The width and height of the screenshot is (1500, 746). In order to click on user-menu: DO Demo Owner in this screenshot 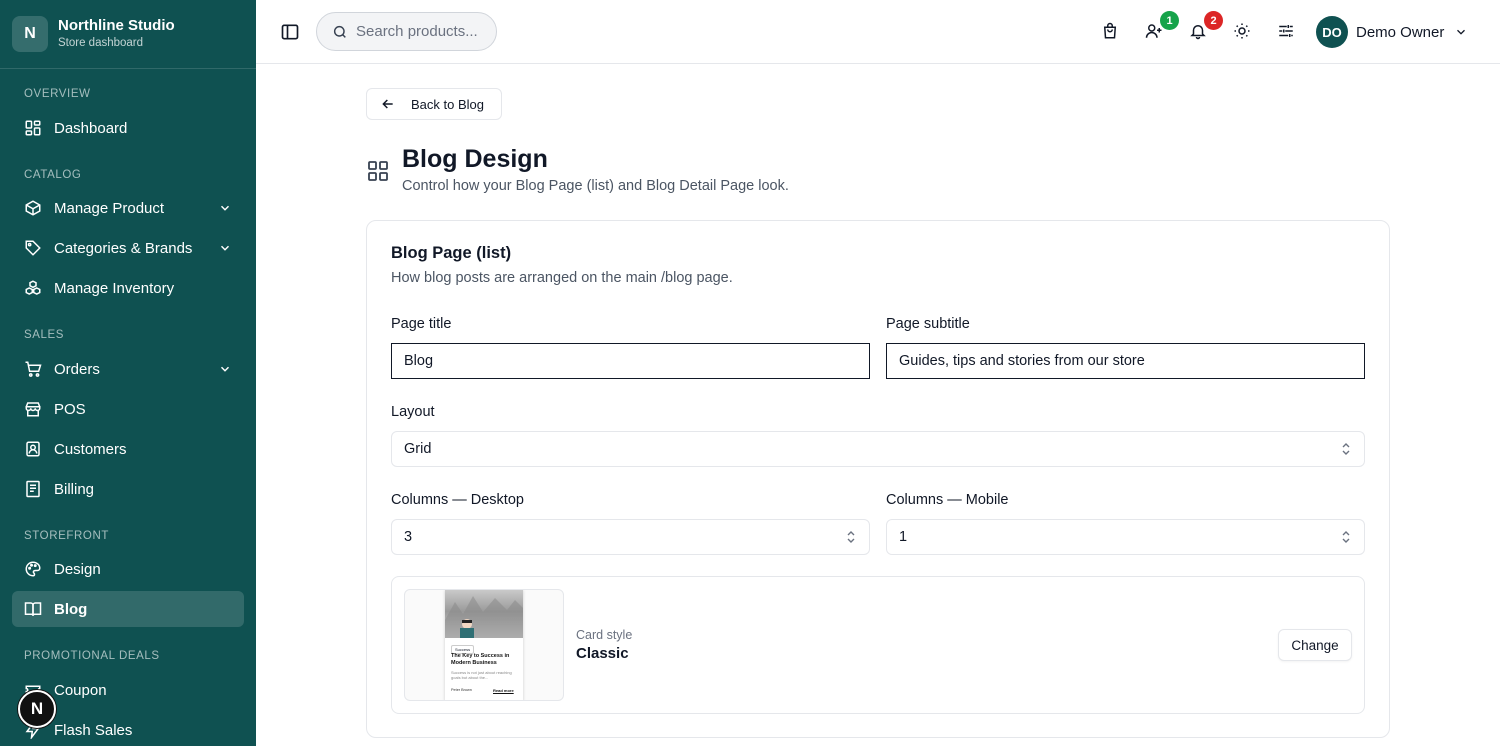, I will do `click(1392, 32)`.